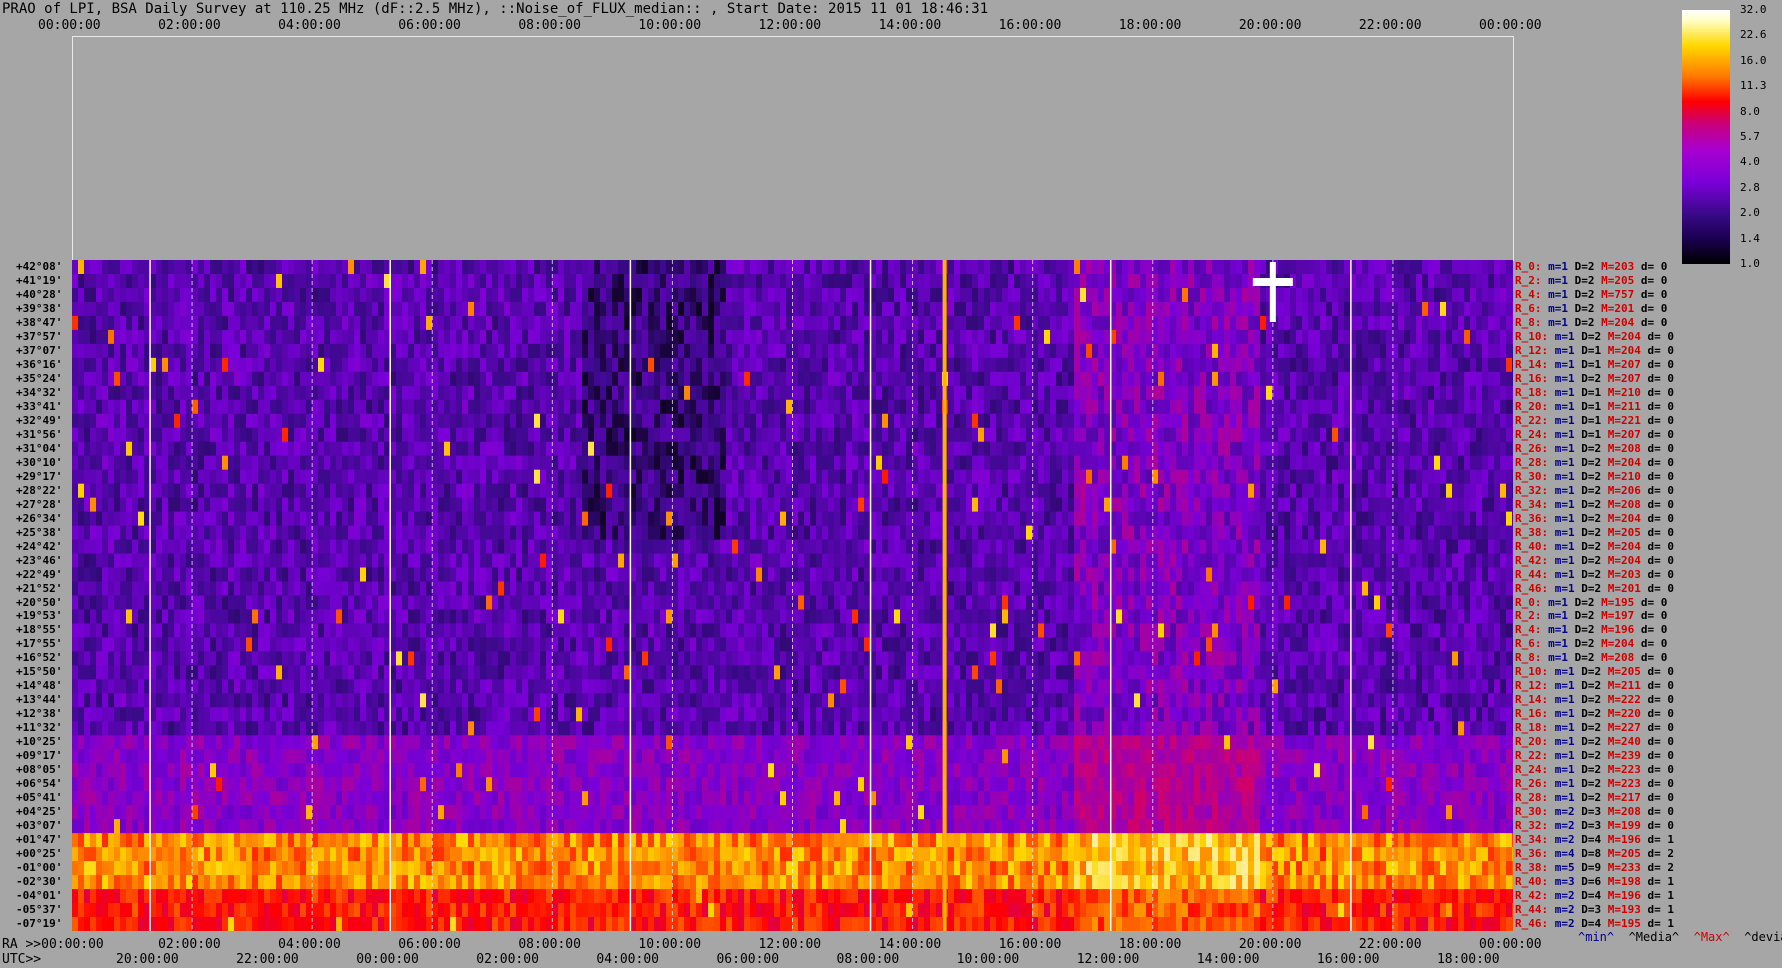 The width and height of the screenshot is (1782, 968). I want to click on top-tick-label: 06:00:00, so click(429, 25).